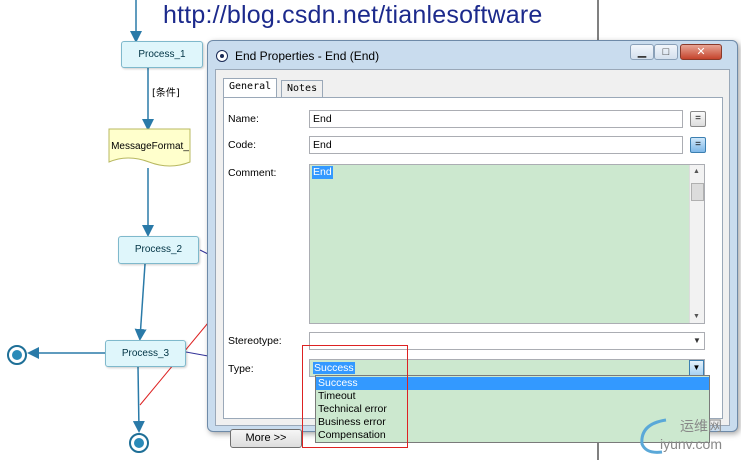 The image size is (741, 460). Describe the element at coordinates (162, 54) in the screenshot. I see `process-1-node: Process_1` at that location.